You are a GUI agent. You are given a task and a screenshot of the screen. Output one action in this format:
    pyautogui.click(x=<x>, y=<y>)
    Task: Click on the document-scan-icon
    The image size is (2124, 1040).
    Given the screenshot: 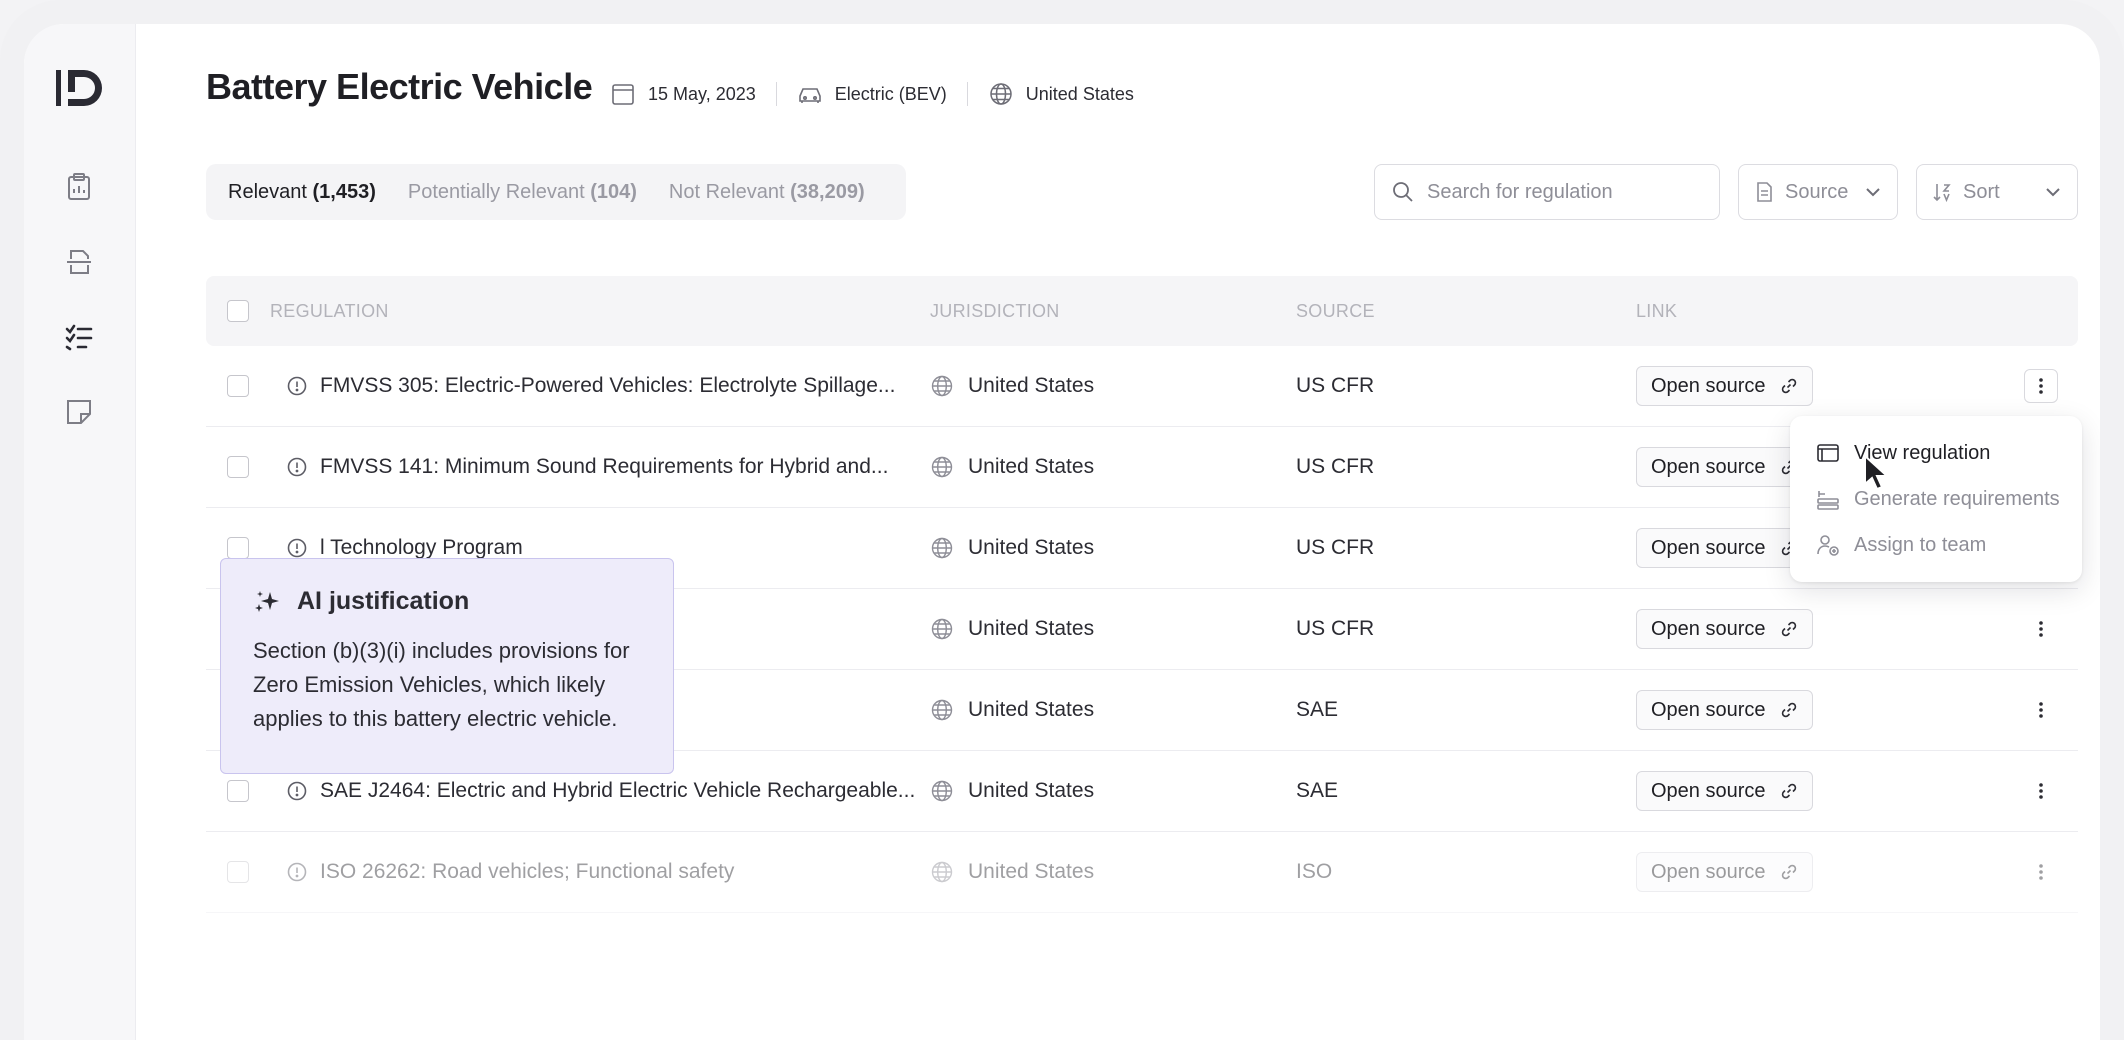 What is the action you would take?
    pyautogui.click(x=79, y=262)
    